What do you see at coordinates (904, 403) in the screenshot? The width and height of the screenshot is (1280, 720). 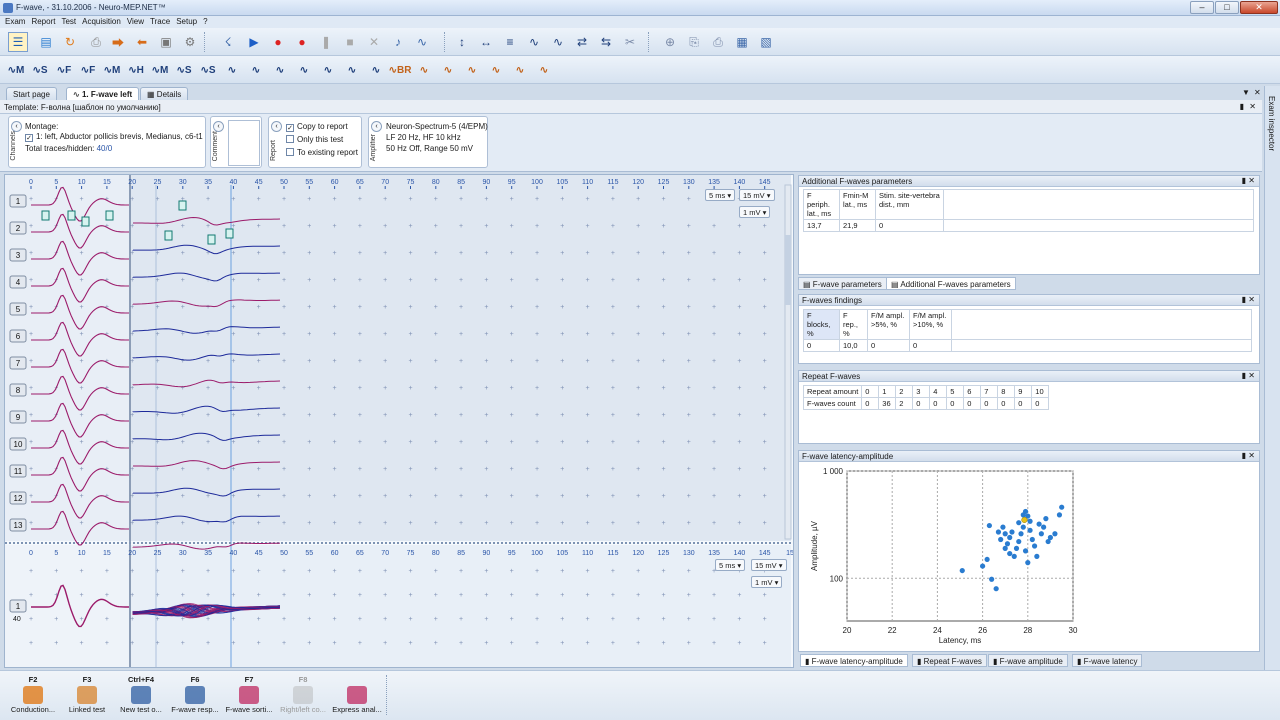 I see `repeat-count-cell: 2` at bounding box center [904, 403].